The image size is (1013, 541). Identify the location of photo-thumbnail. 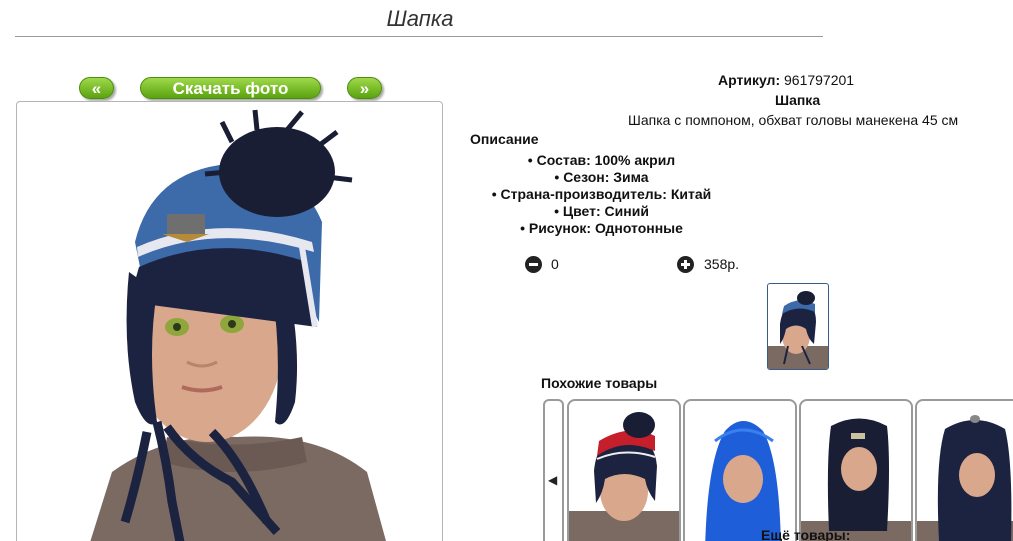
(798, 326).